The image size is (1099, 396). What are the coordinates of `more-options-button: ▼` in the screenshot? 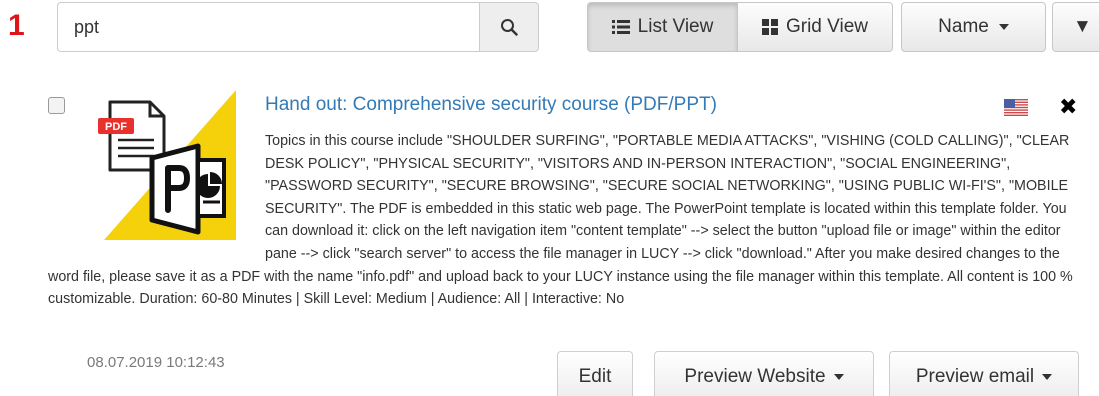 It's located at (1075, 27).